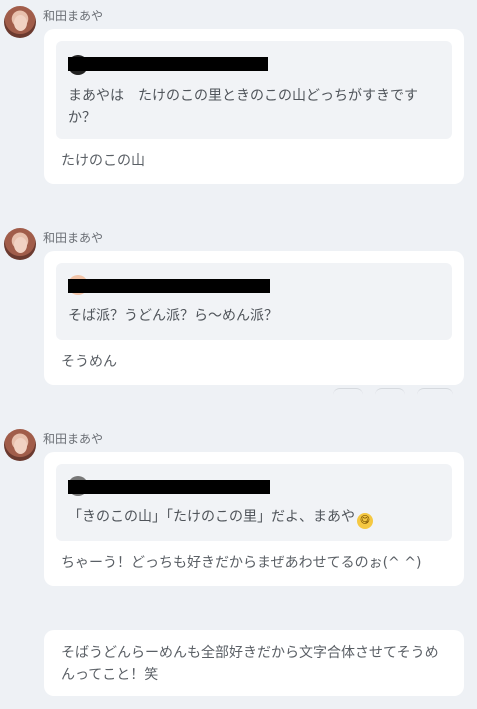 Image resolution: width=477 pixels, height=709 pixels. What do you see at coordinates (211, 517) in the screenshot?
I see `question-text-body: 「きのこの山」「たけのこの里」だよ、まあや` at bounding box center [211, 517].